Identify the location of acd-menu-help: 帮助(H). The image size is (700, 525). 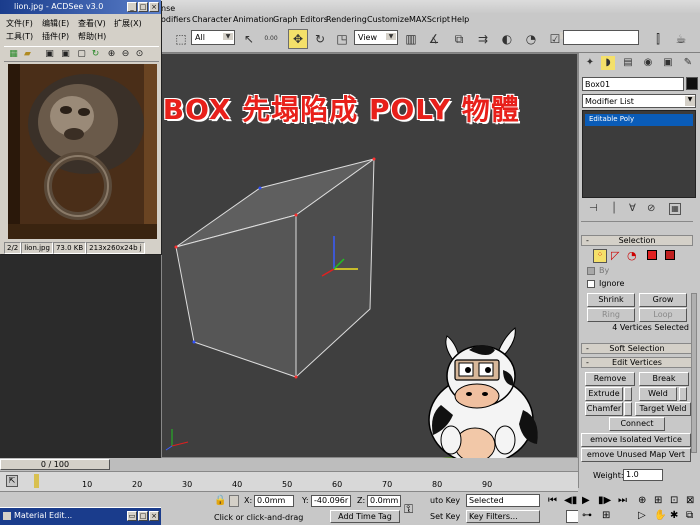
(92, 36).